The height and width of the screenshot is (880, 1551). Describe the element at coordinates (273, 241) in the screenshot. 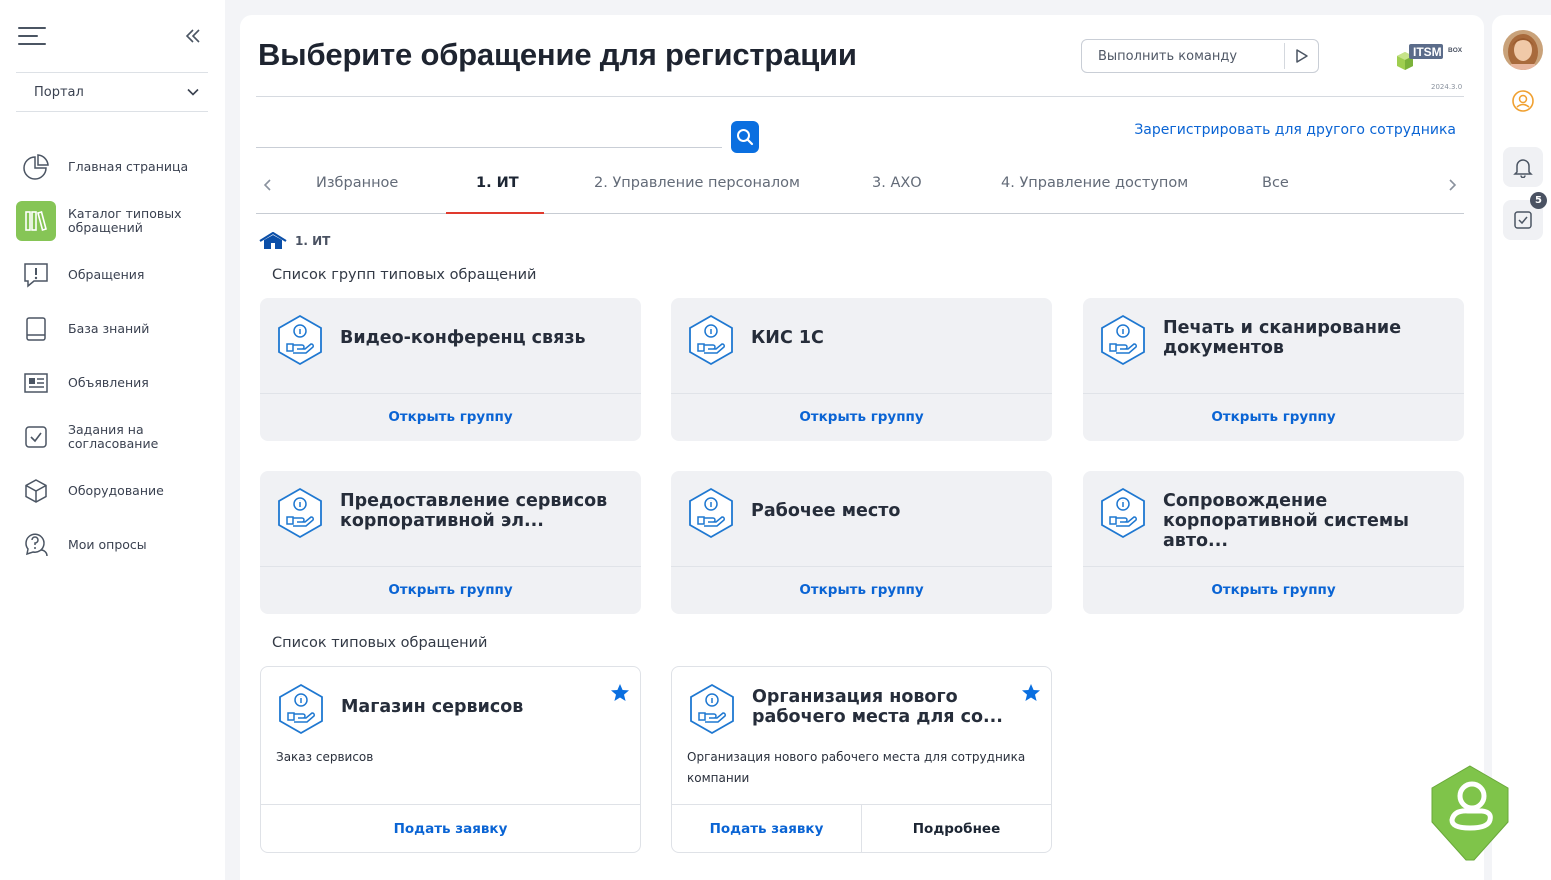

I see `home-icon` at that location.